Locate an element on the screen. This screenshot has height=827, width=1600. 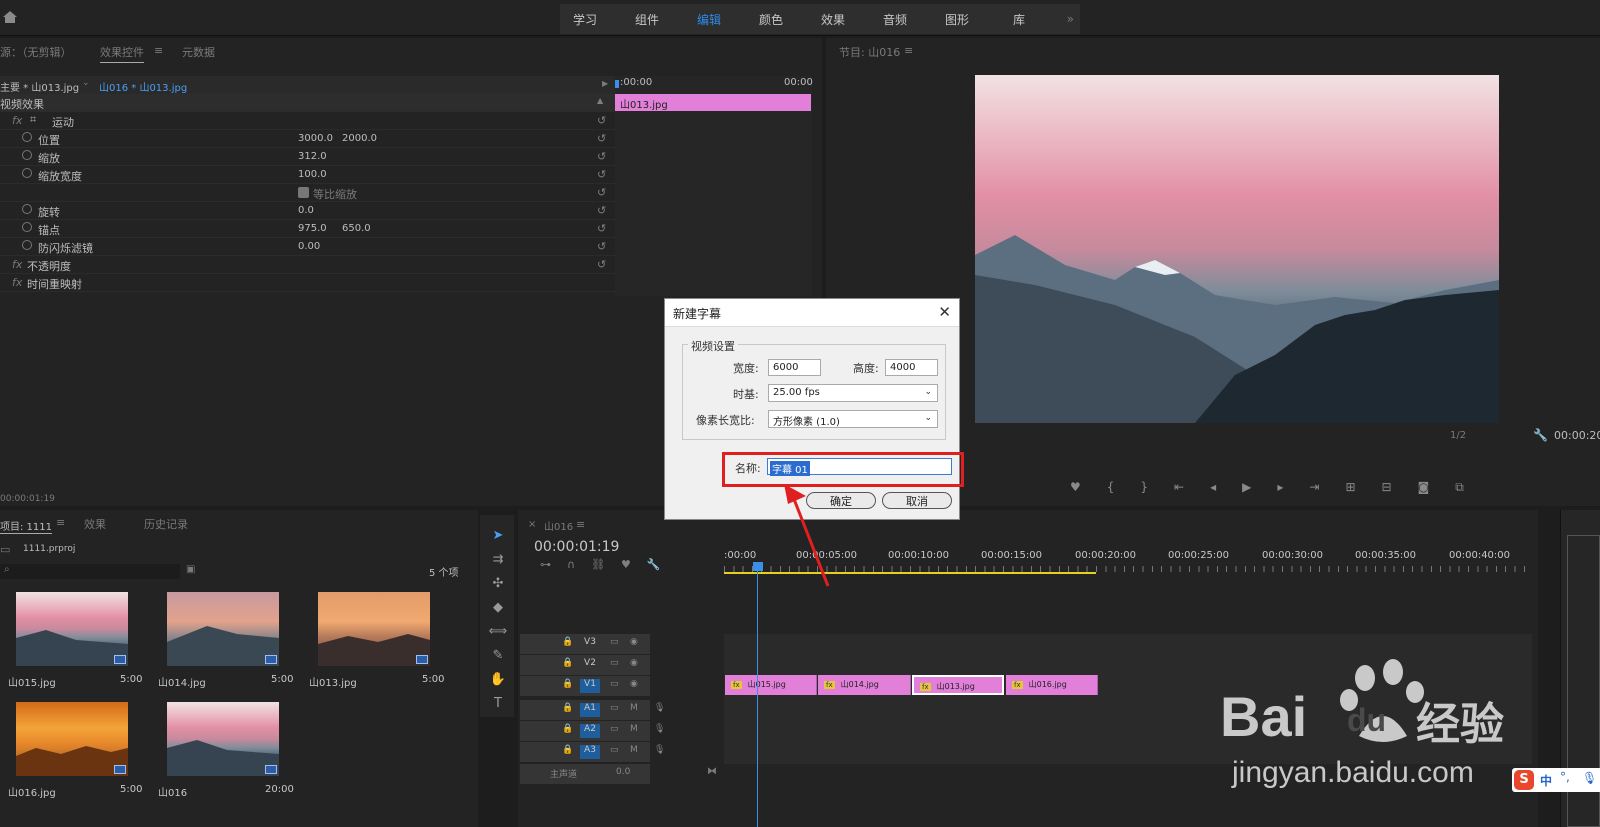
mini-playhead is located at coordinates (617, 84).